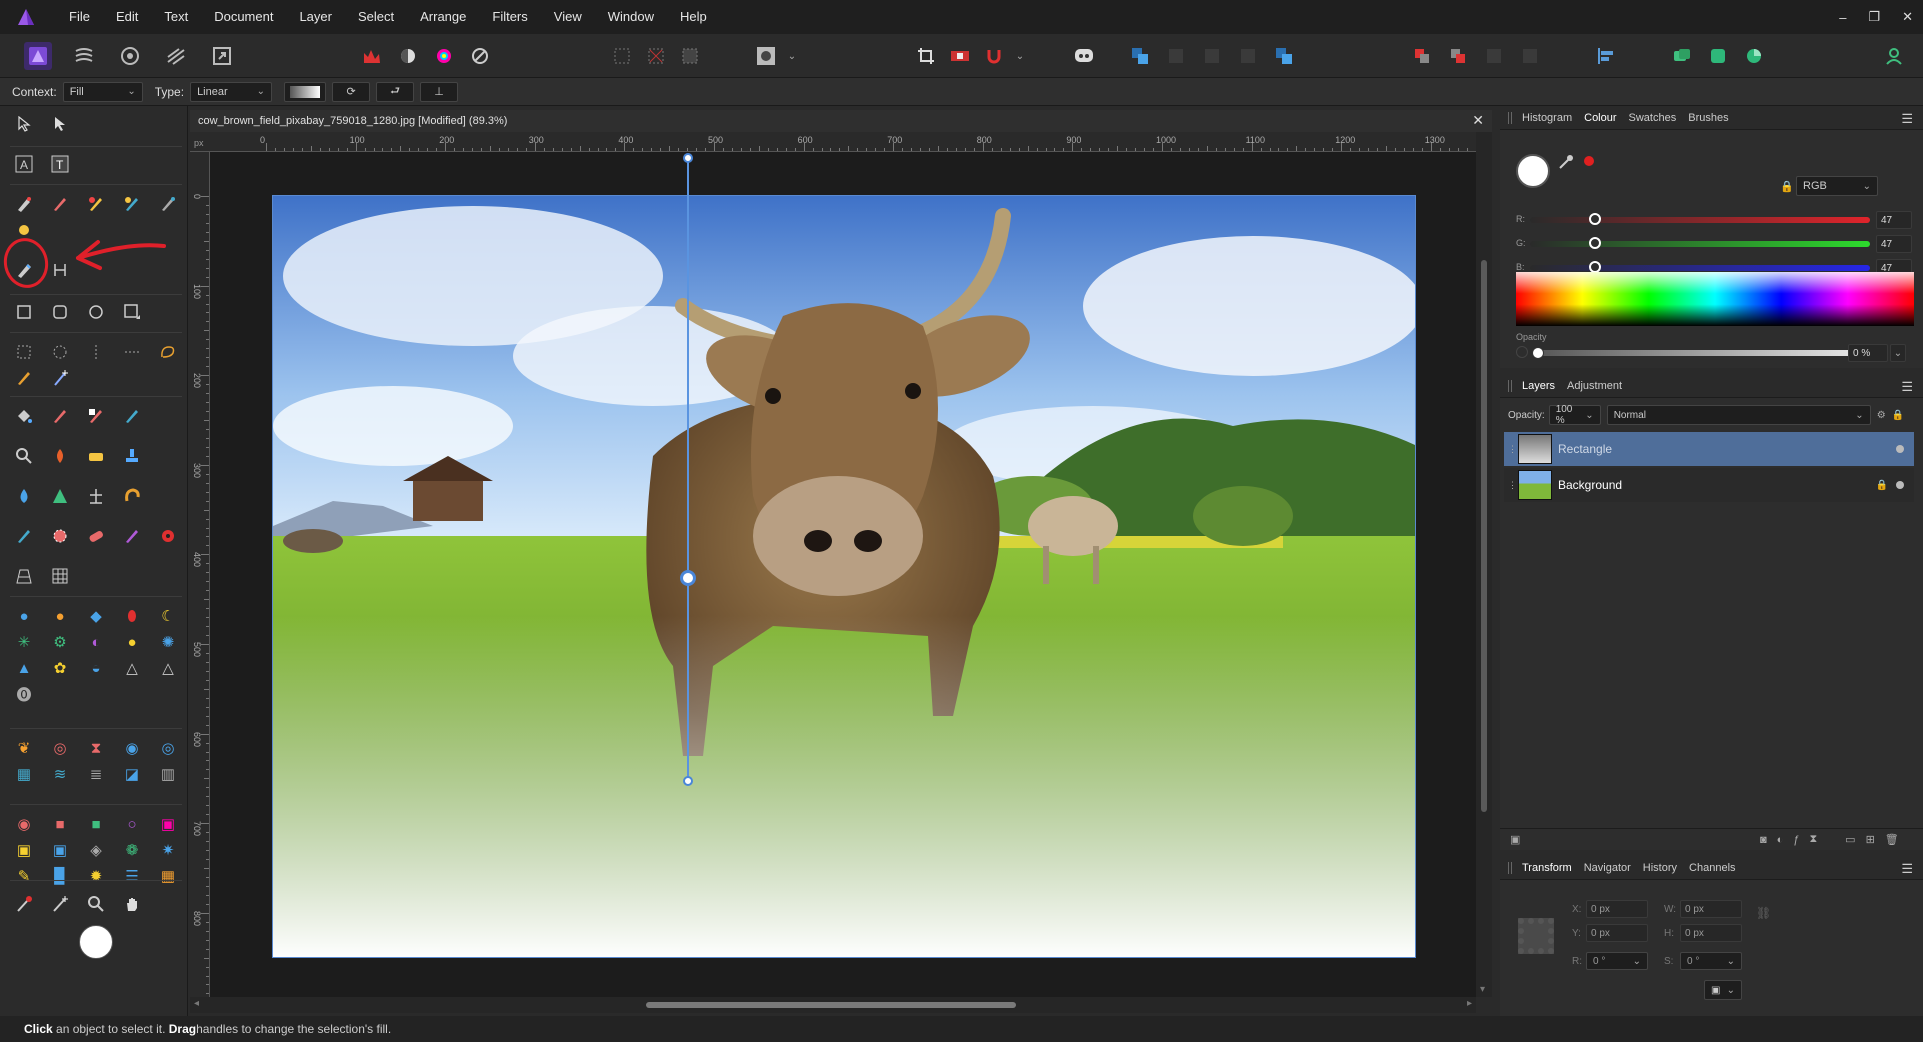 This screenshot has width=1923, height=1042. I want to click on pen-tool-icon, so click(24, 204).